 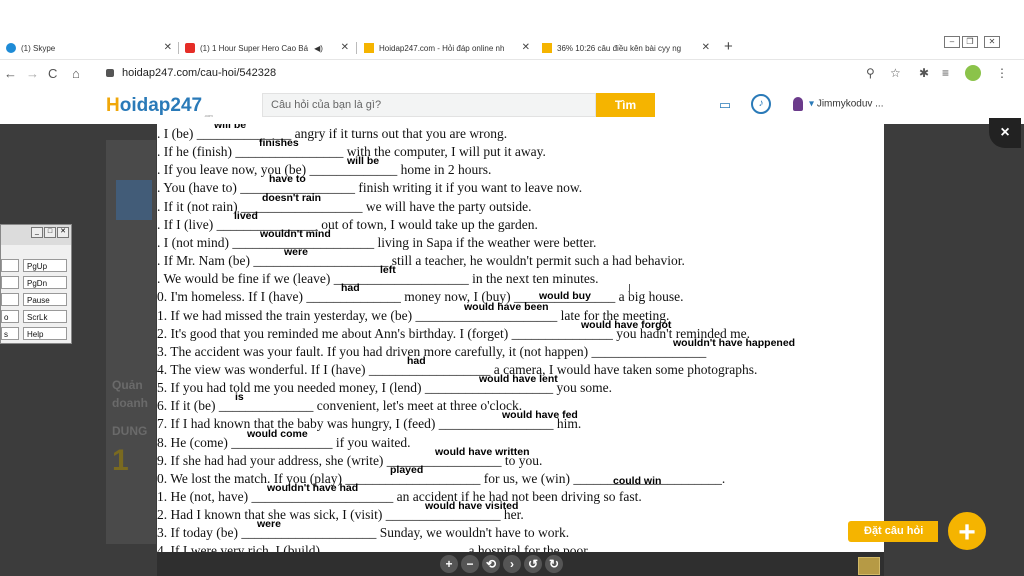 What do you see at coordinates (239, 397) in the screenshot?
I see `answer-text: is` at bounding box center [239, 397].